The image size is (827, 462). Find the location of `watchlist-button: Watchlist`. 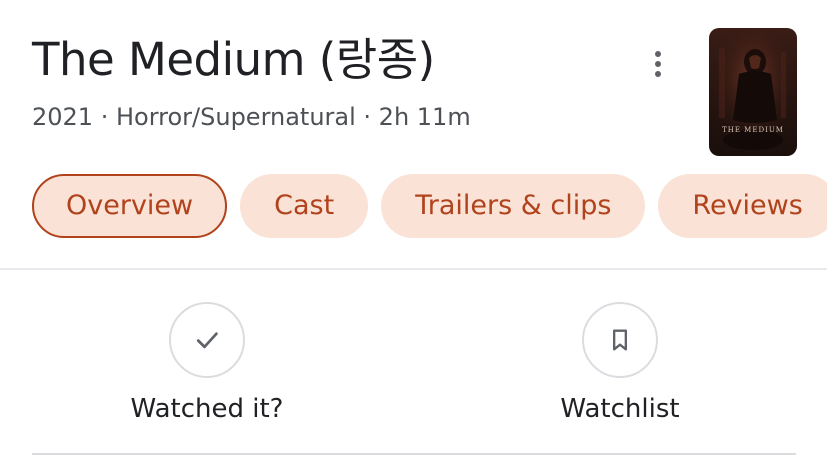

watchlist-button: Watchlist is located at coordinates (620, 364).